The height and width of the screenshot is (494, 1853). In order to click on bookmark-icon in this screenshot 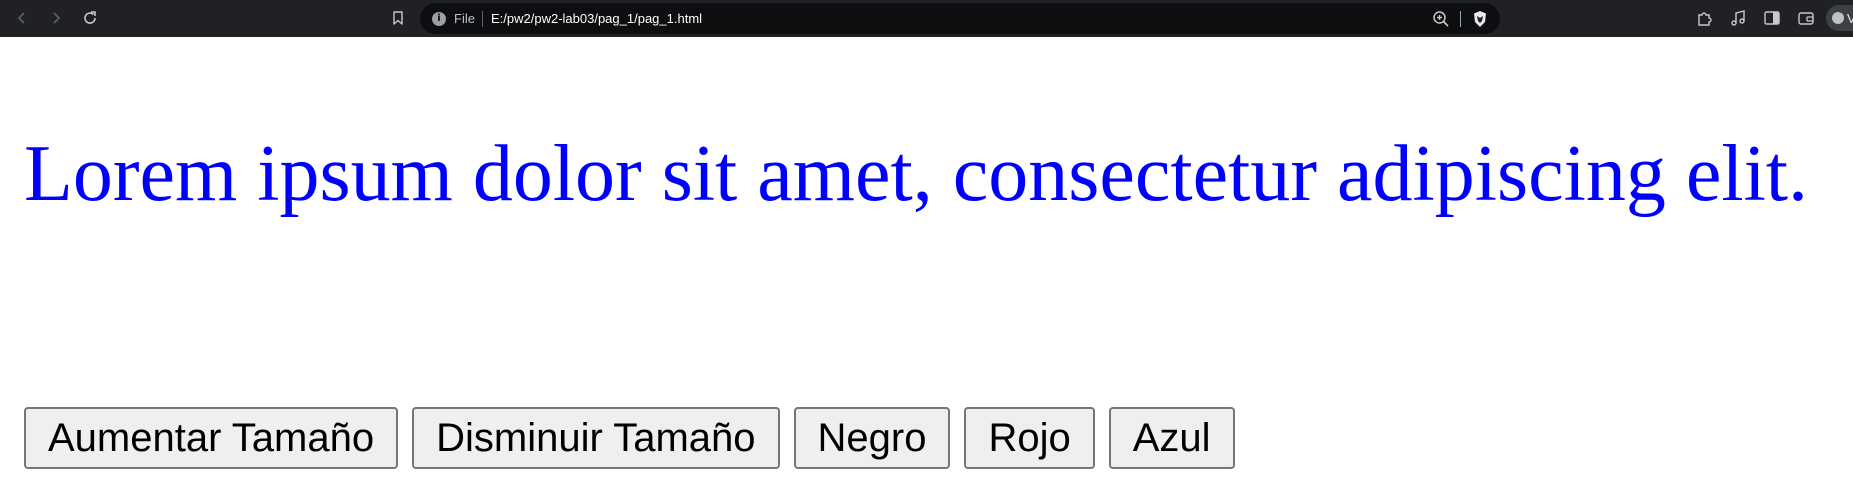, I will do `click(398, 18)`.